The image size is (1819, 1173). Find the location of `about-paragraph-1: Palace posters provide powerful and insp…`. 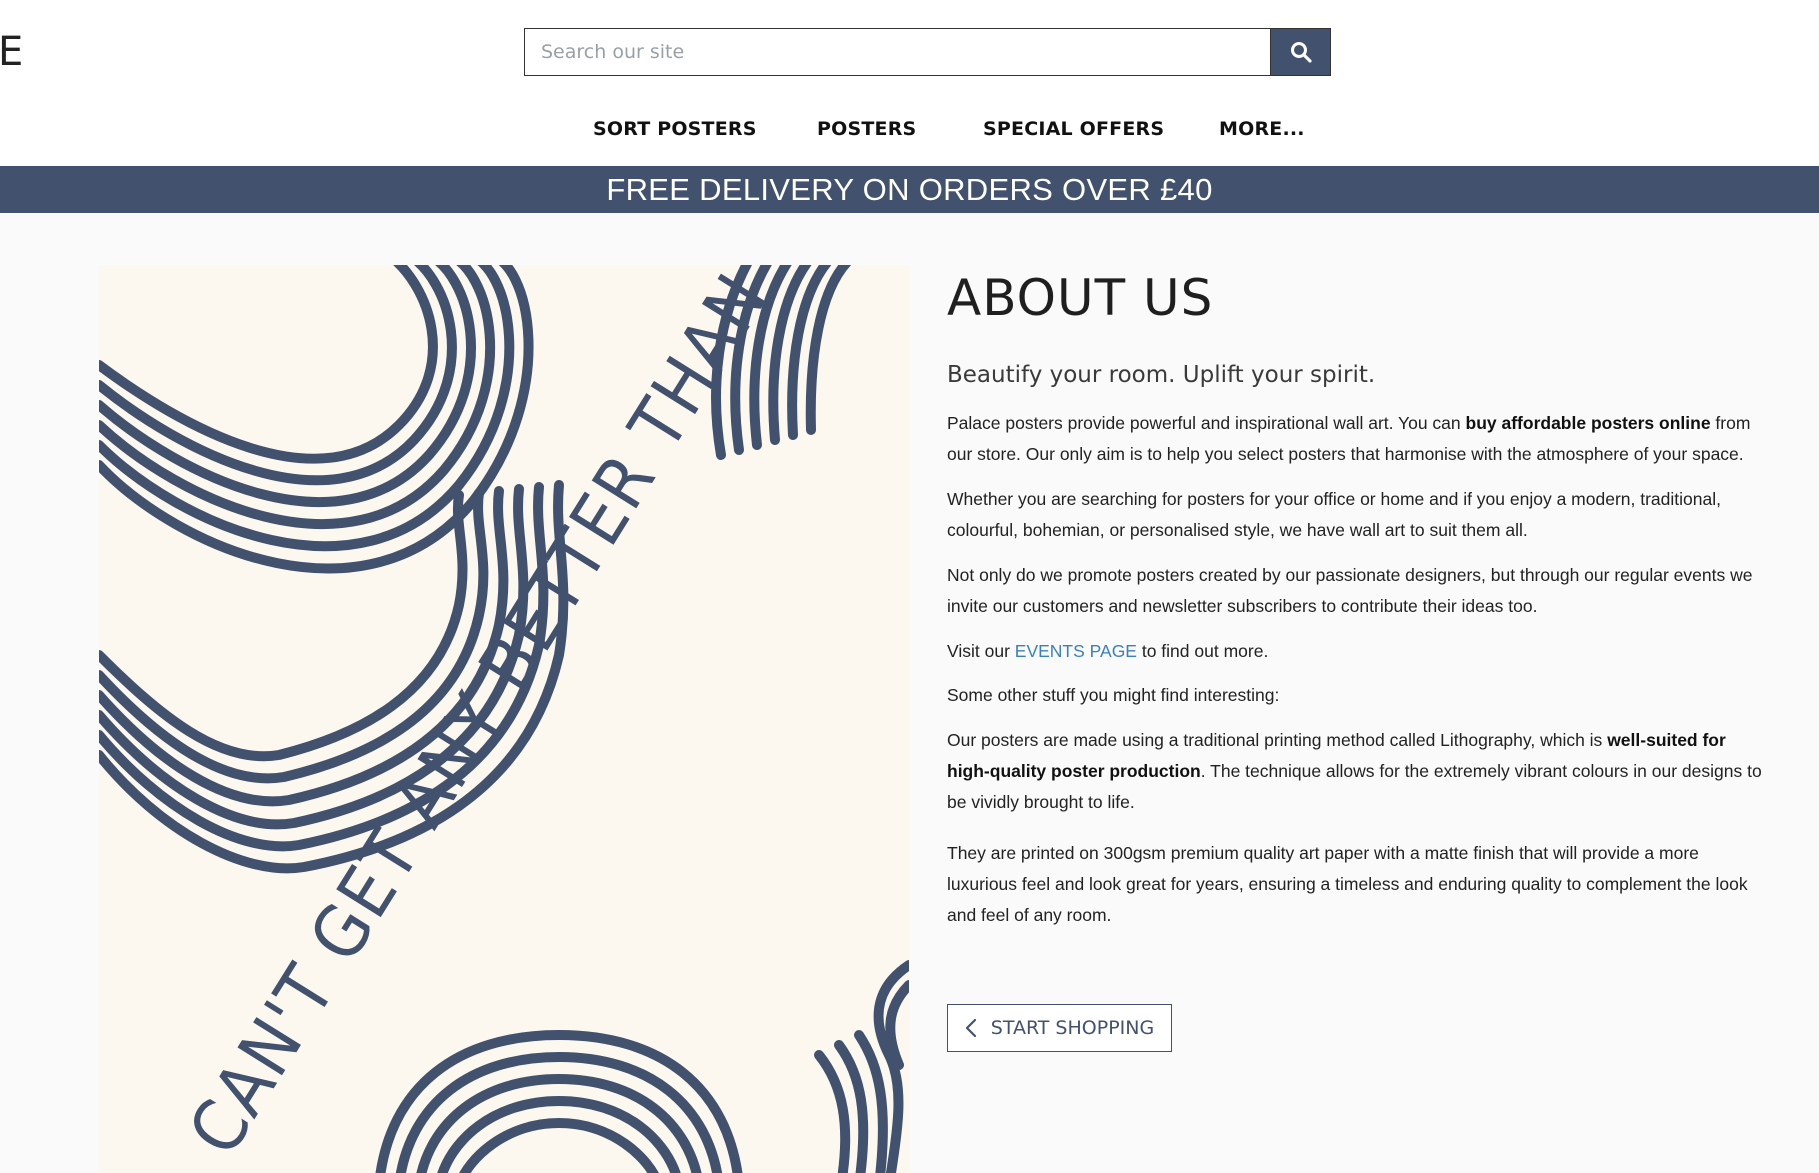

about-paragraph-1: Palace posters provide powerful and insp… is located at coordinates (1349, 438).